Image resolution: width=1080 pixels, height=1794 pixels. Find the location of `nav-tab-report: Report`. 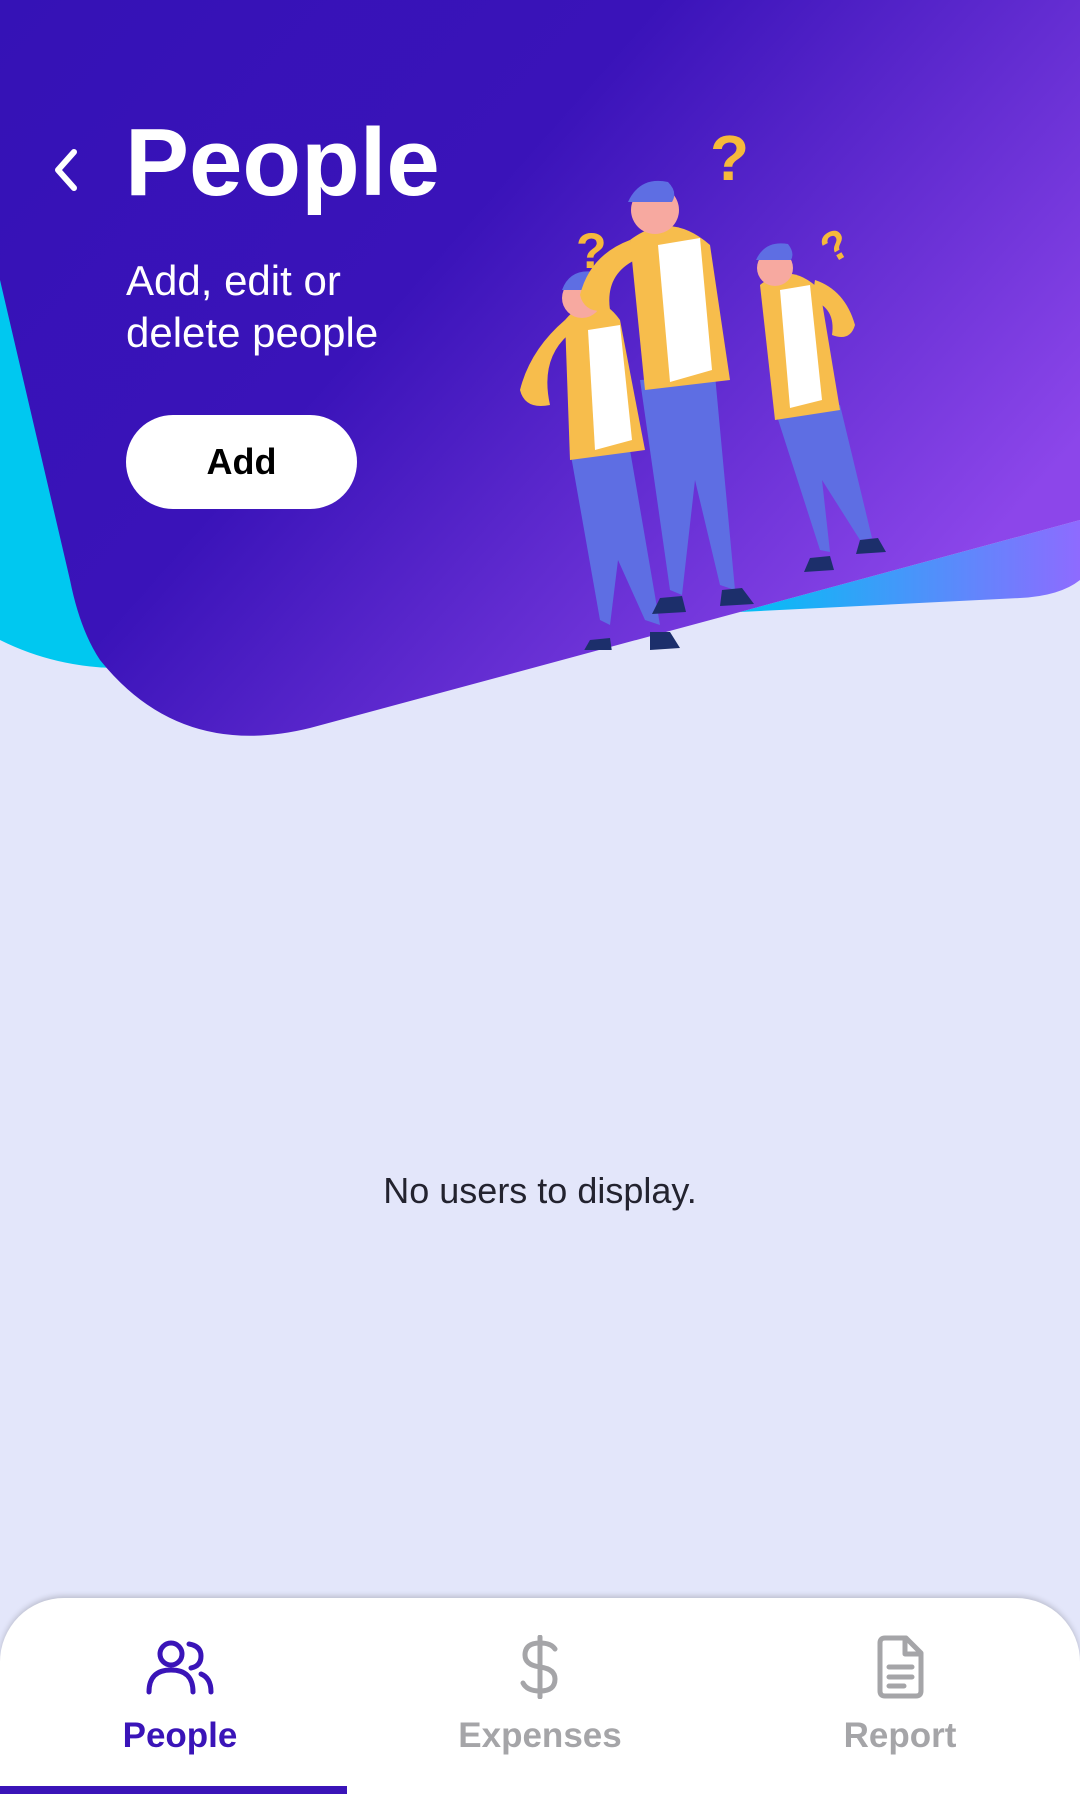

nav-tab-report: Report is located at coordinates (900, 1696).